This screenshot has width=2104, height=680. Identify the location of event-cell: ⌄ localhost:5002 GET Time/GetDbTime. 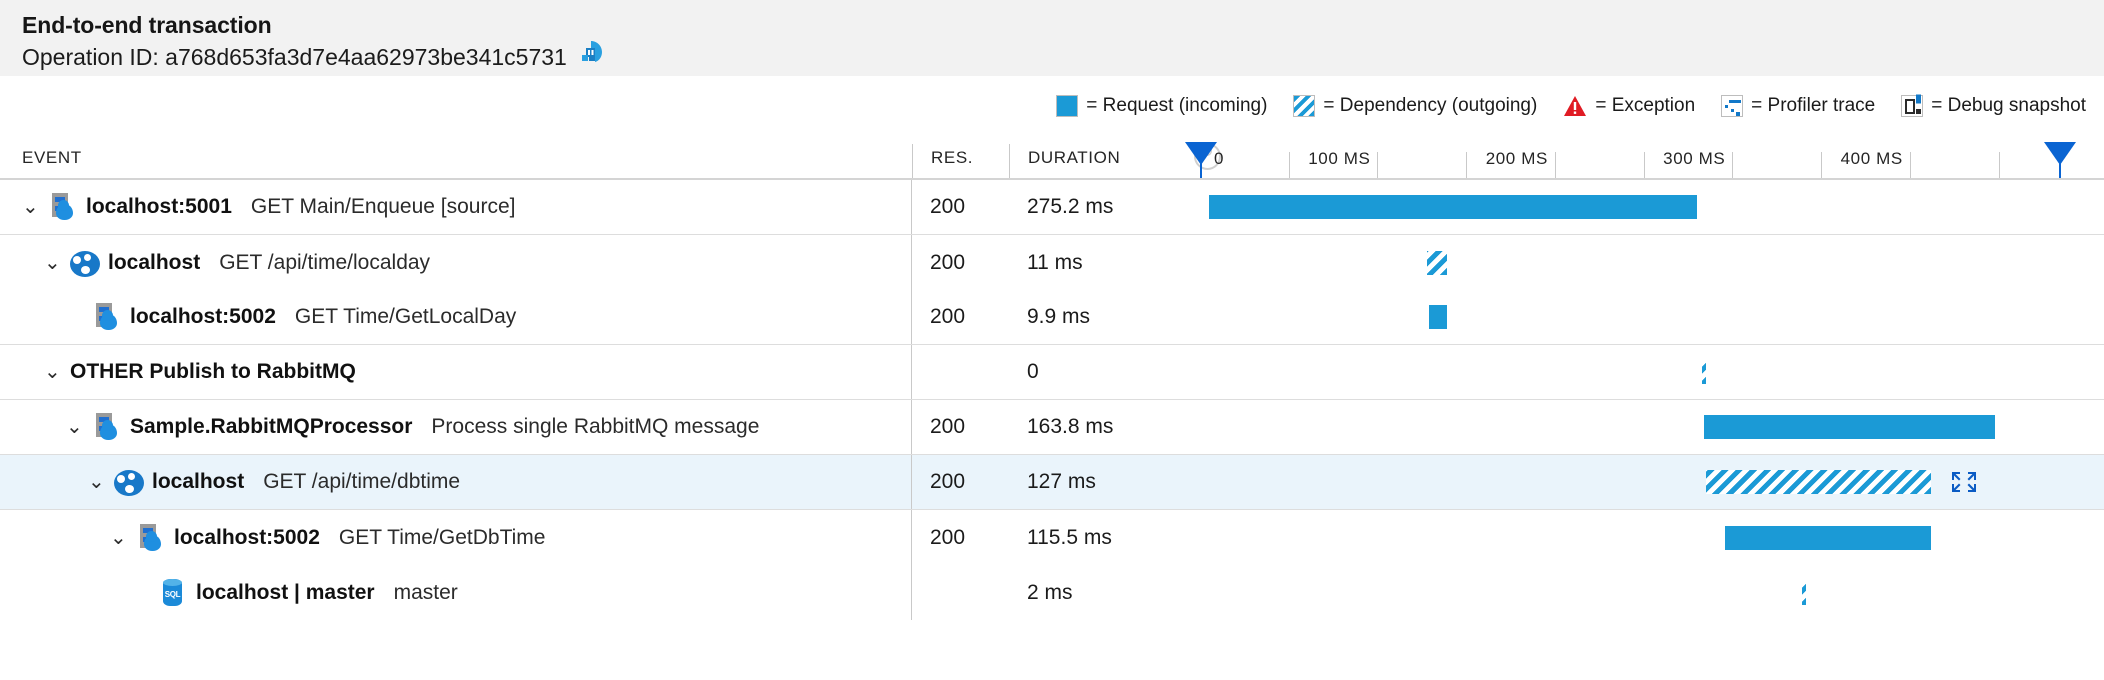
(456, 537).